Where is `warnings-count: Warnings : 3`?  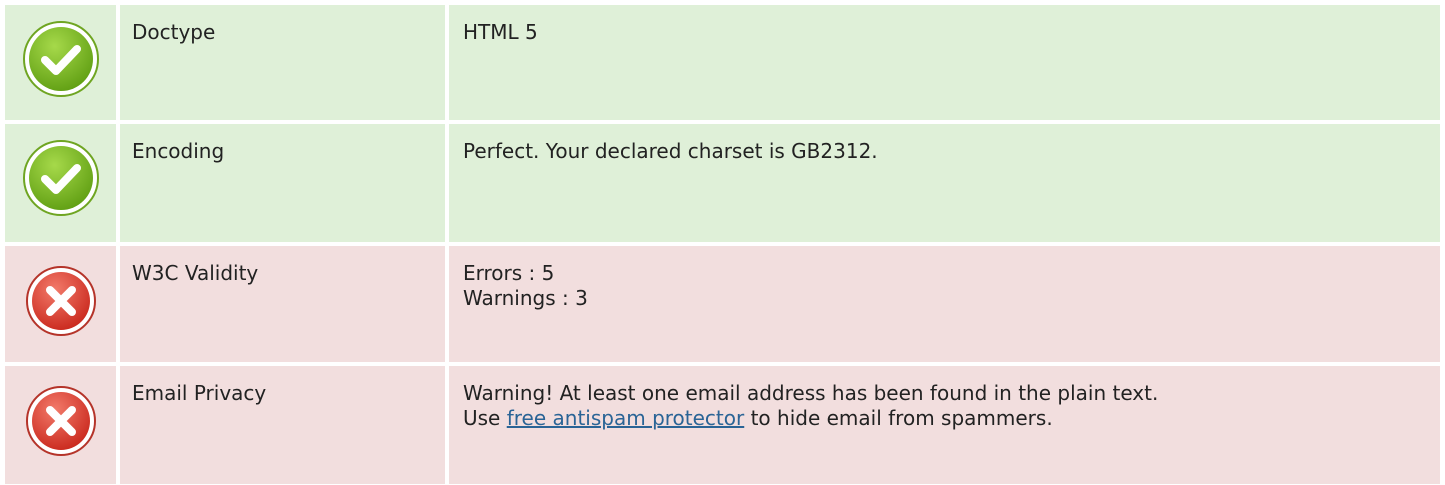
warnings-count: Warnings : 3 is located at coordinates (525, 298).